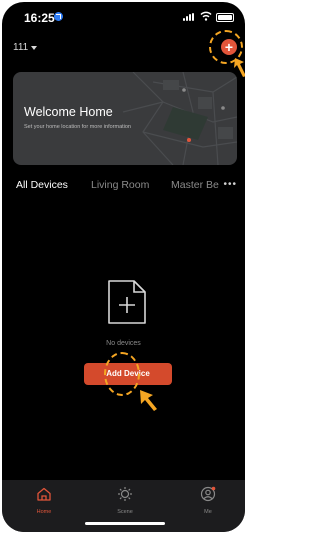  I want to click on tab-master-bedroom: Master Be, so click(195, 185).